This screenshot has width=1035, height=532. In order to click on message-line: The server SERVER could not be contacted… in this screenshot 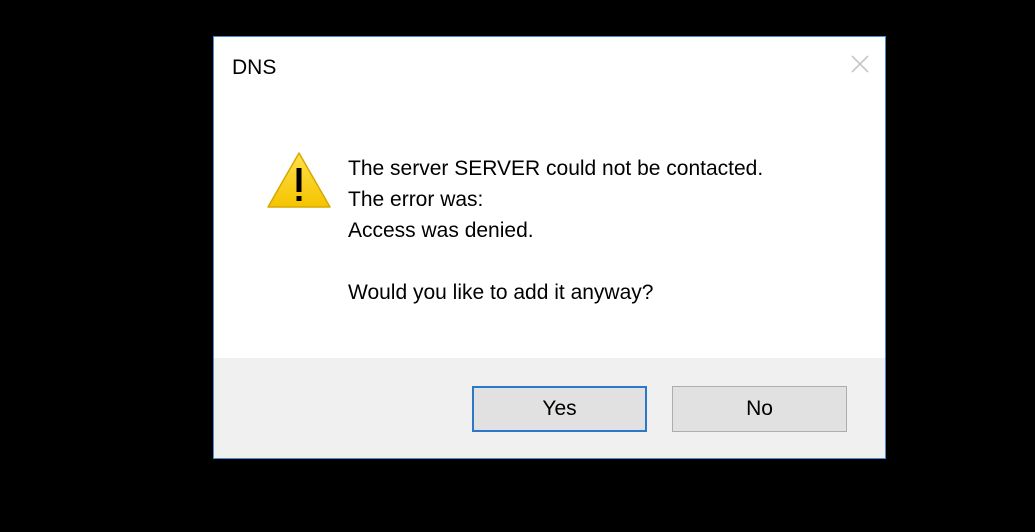, I will do `click(556, 168)`.